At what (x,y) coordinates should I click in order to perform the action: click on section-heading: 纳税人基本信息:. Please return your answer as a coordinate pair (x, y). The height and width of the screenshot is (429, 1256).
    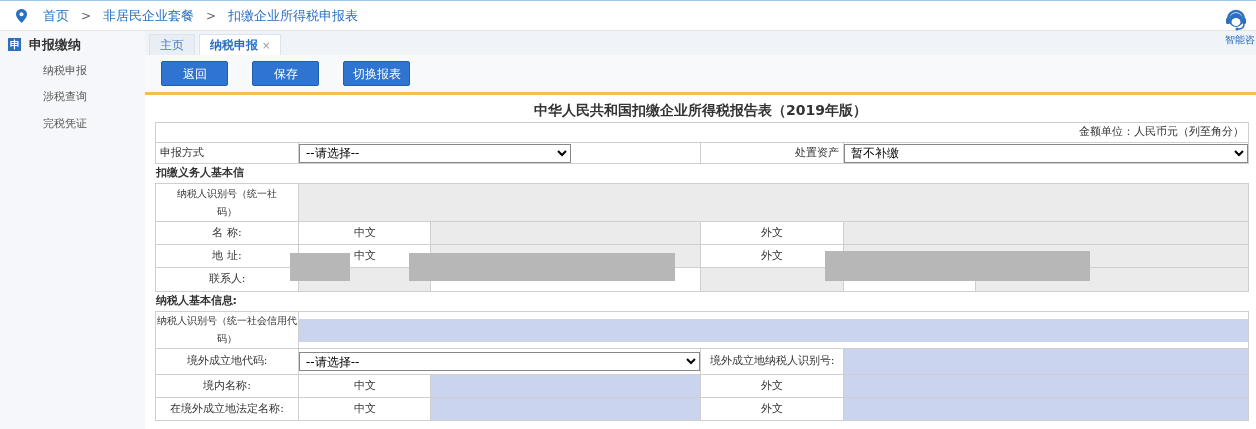
    Looking at the image, I should click on (196, 301).